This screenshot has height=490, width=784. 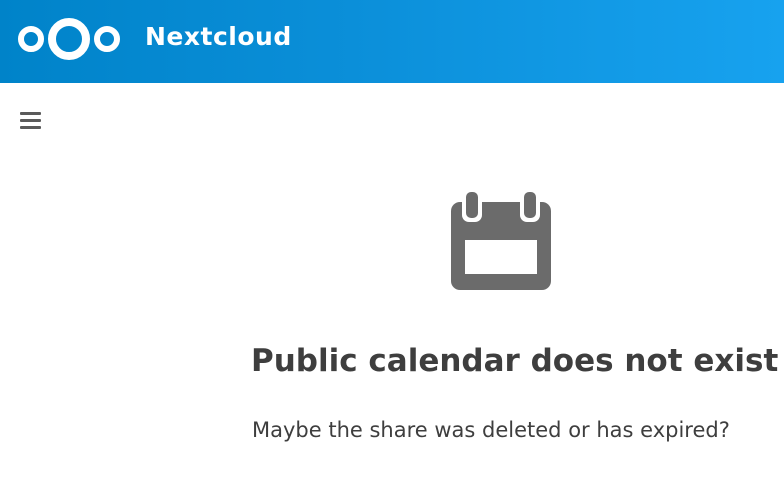 I want to click on app-name: Nextcloud, so click(x=218, y=36).